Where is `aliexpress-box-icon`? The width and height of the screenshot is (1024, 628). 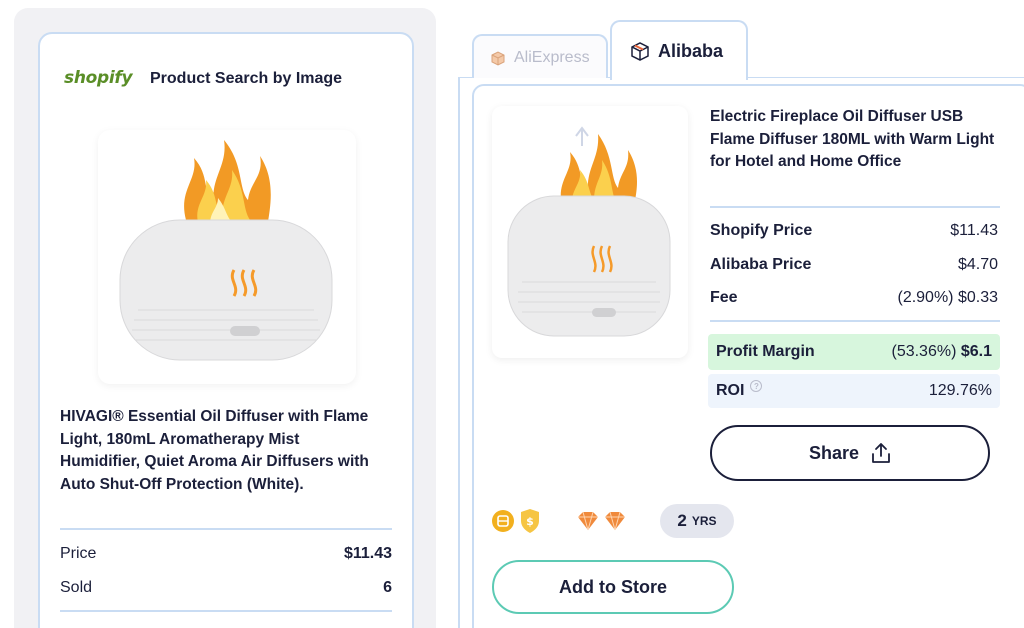 aliexpress-box-icon is located at coordinates (498, 58).